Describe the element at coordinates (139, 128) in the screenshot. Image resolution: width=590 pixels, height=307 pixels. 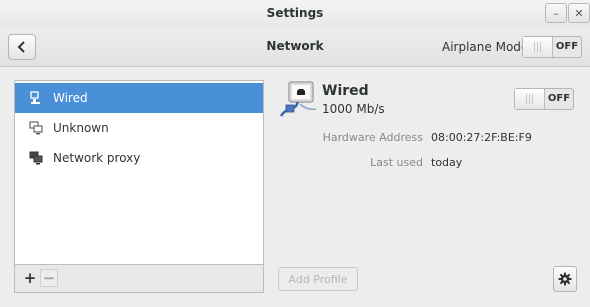
I see `sidebar-item-unknown: Unknown` at that location.